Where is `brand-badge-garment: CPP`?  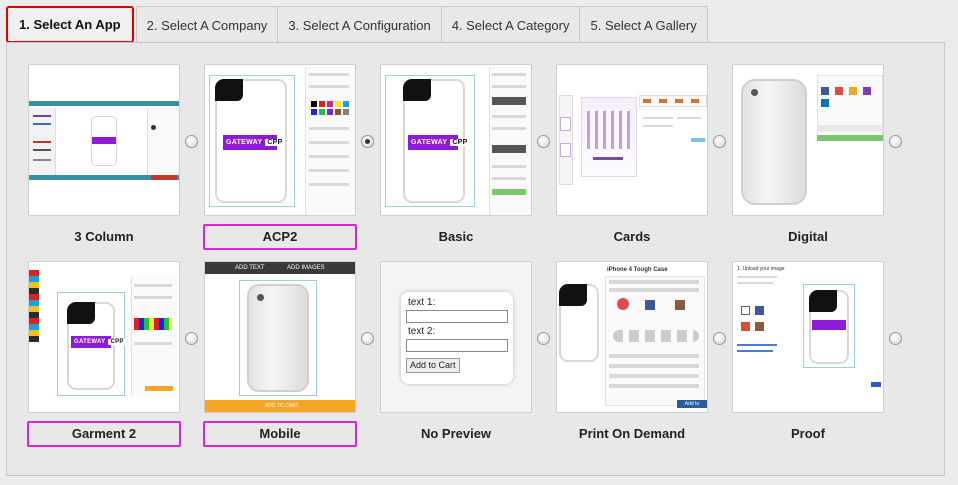 brand-badge-garment: CPP is located at coordinates (117, 342).